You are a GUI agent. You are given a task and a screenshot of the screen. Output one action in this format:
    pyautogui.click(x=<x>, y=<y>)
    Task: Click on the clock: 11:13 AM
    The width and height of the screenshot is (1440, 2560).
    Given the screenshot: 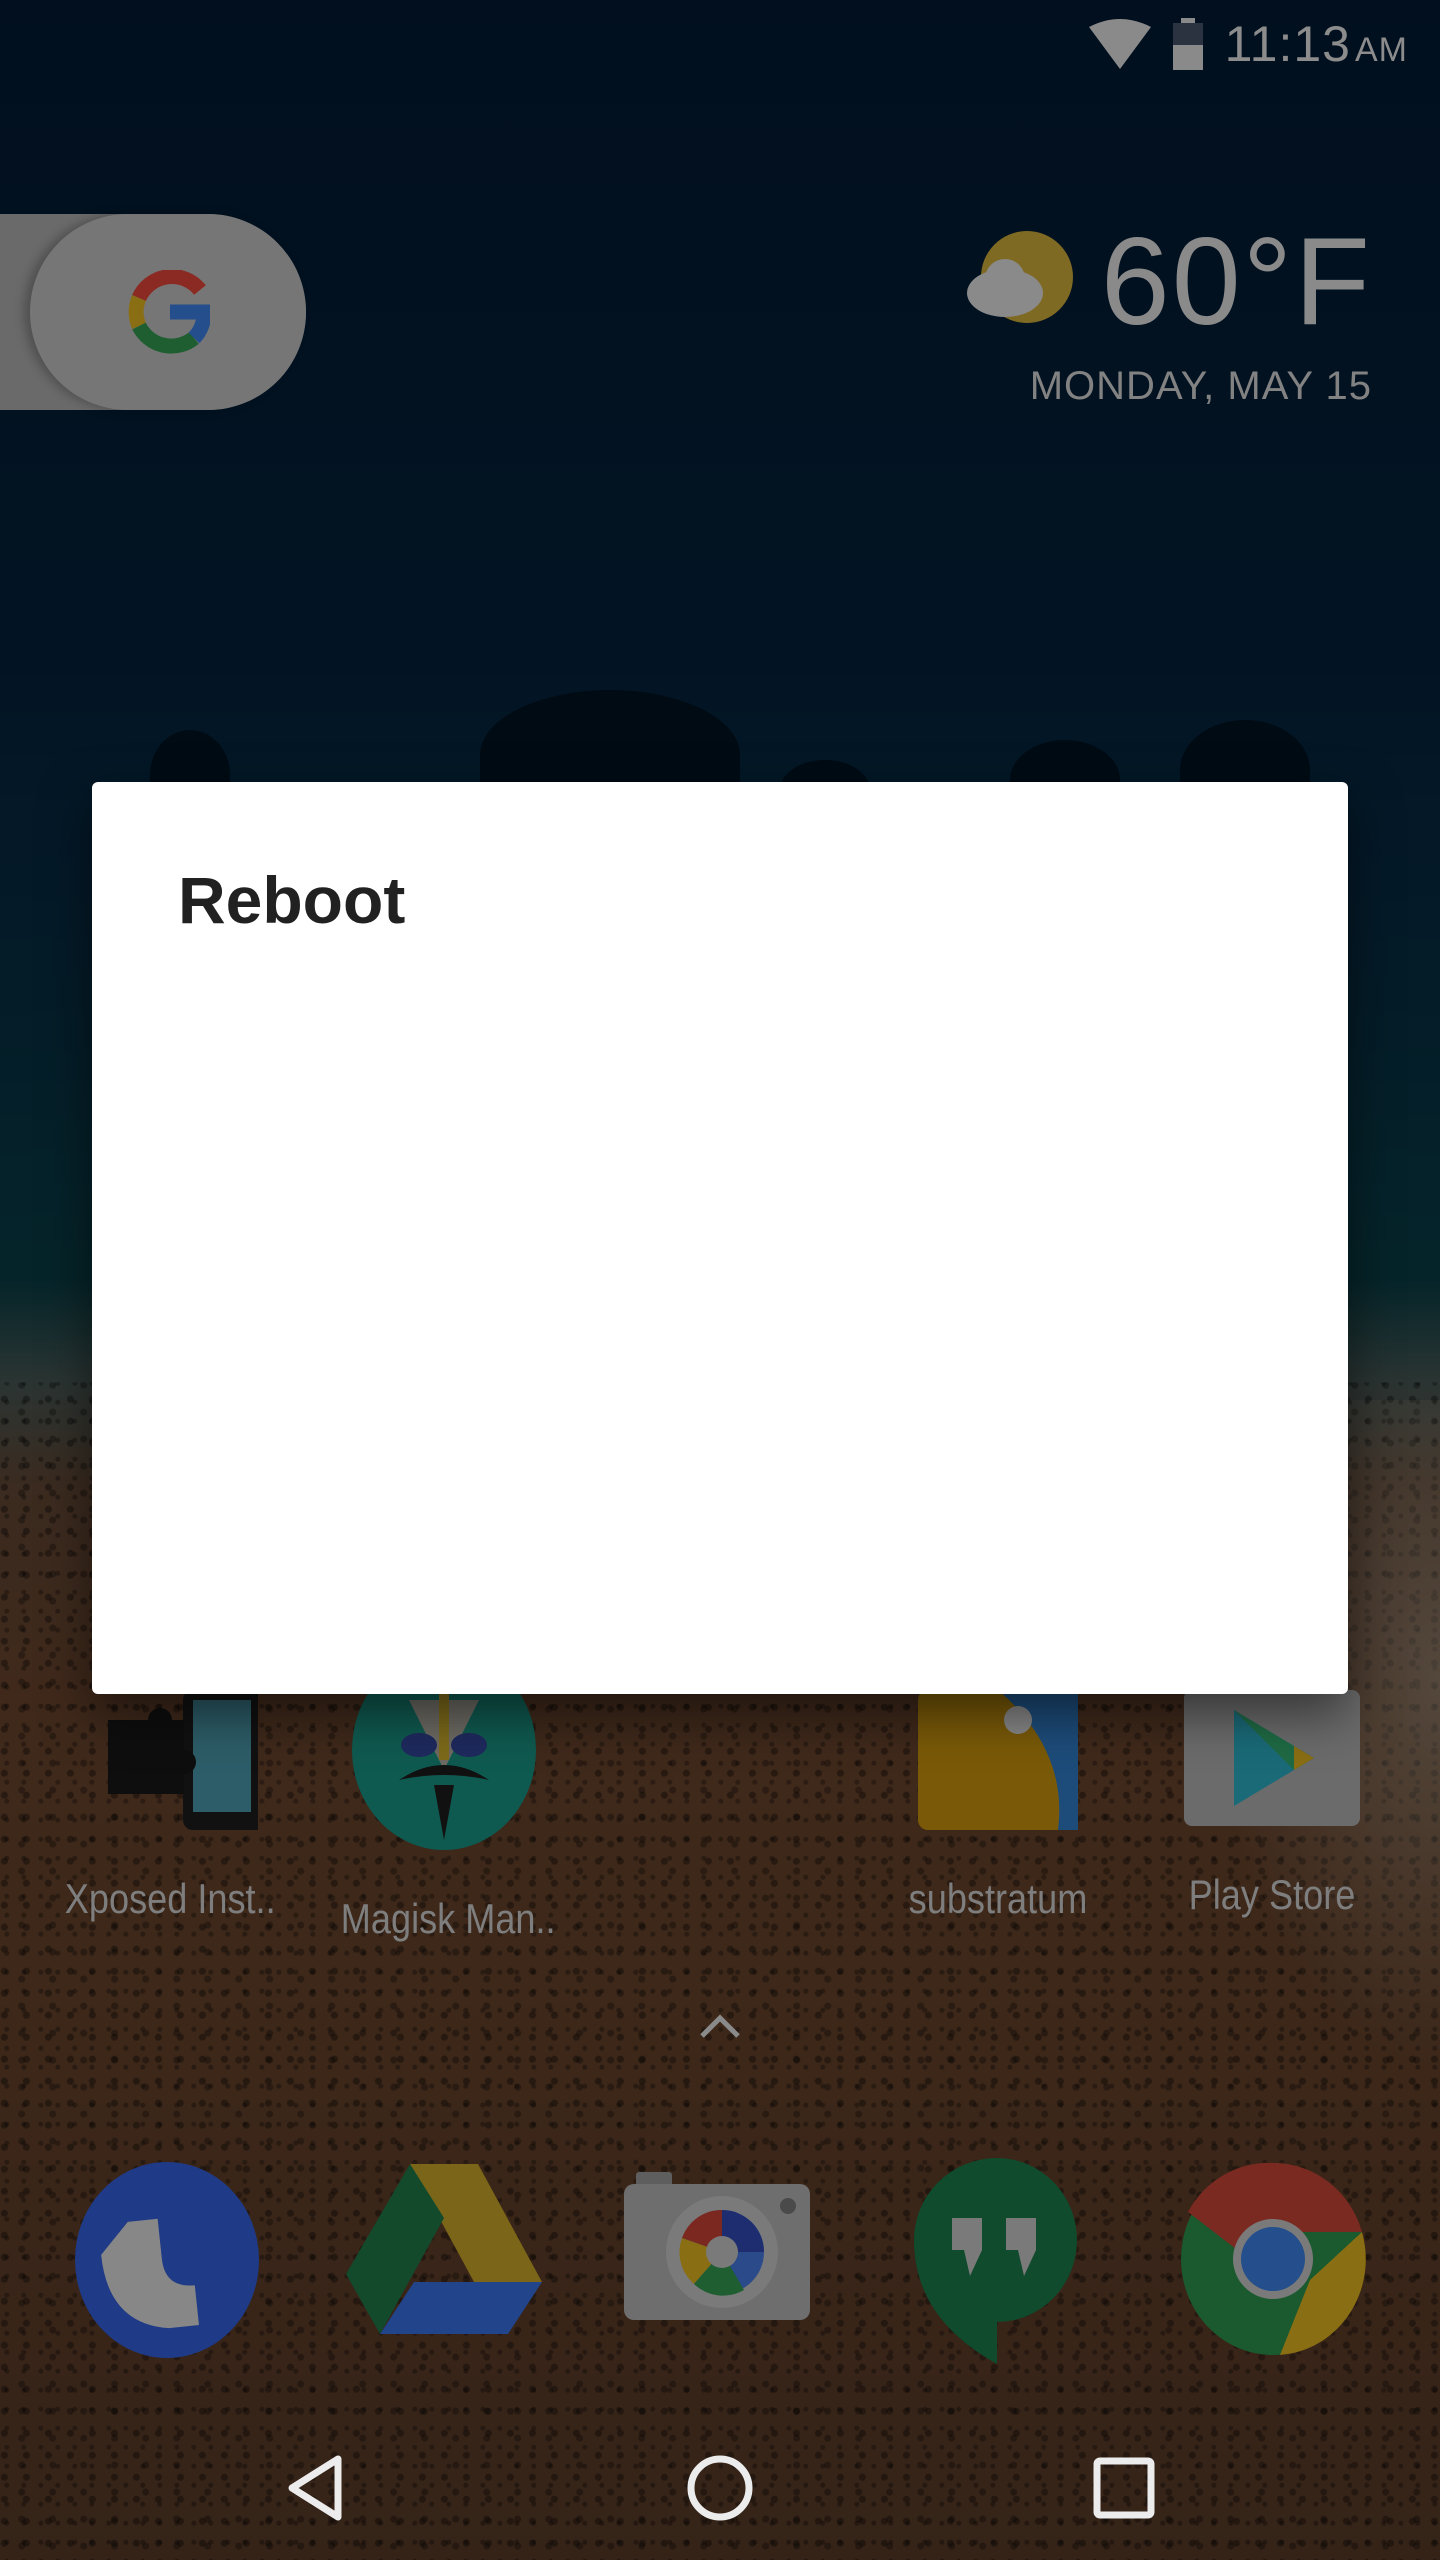 What is the action you would take?
    pyautogui.click(x=1316, y=44)
    